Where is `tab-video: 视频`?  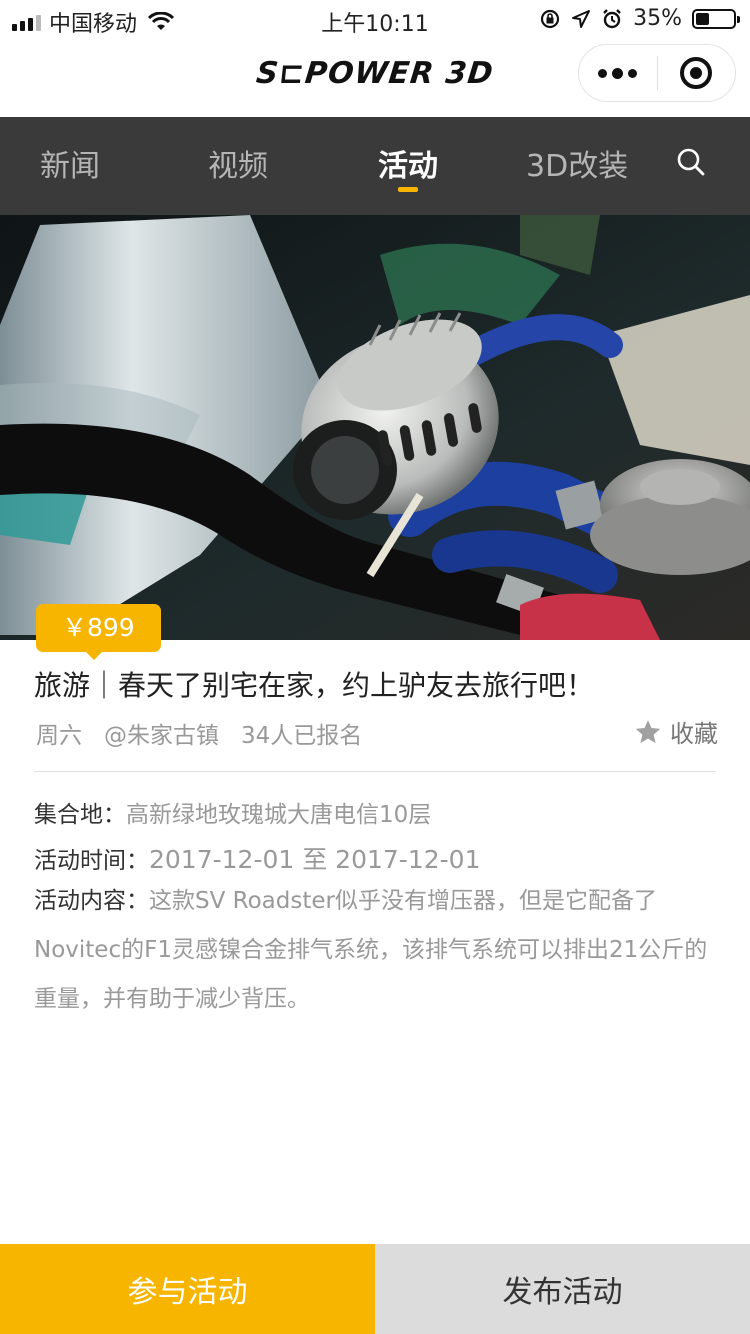
tab-video: 视频 is located at coordinates (238, 163).